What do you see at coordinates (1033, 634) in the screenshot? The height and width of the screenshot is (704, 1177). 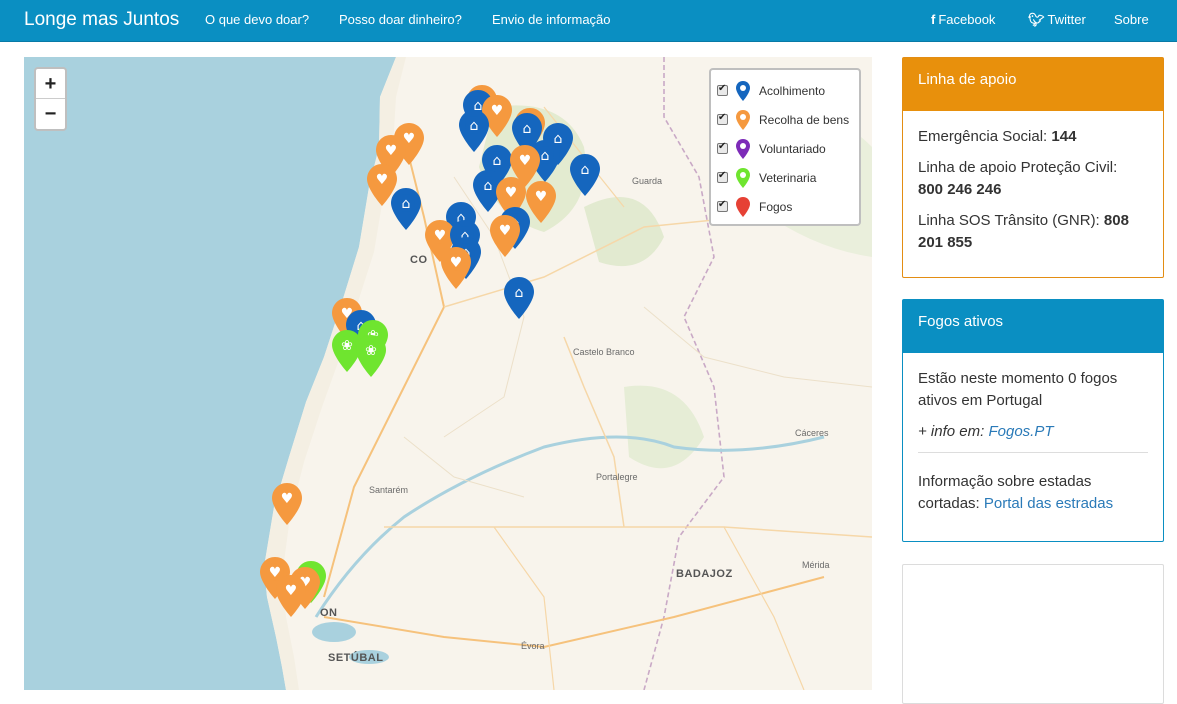 I see `empty-panel` at bounding box center [1033, 634].